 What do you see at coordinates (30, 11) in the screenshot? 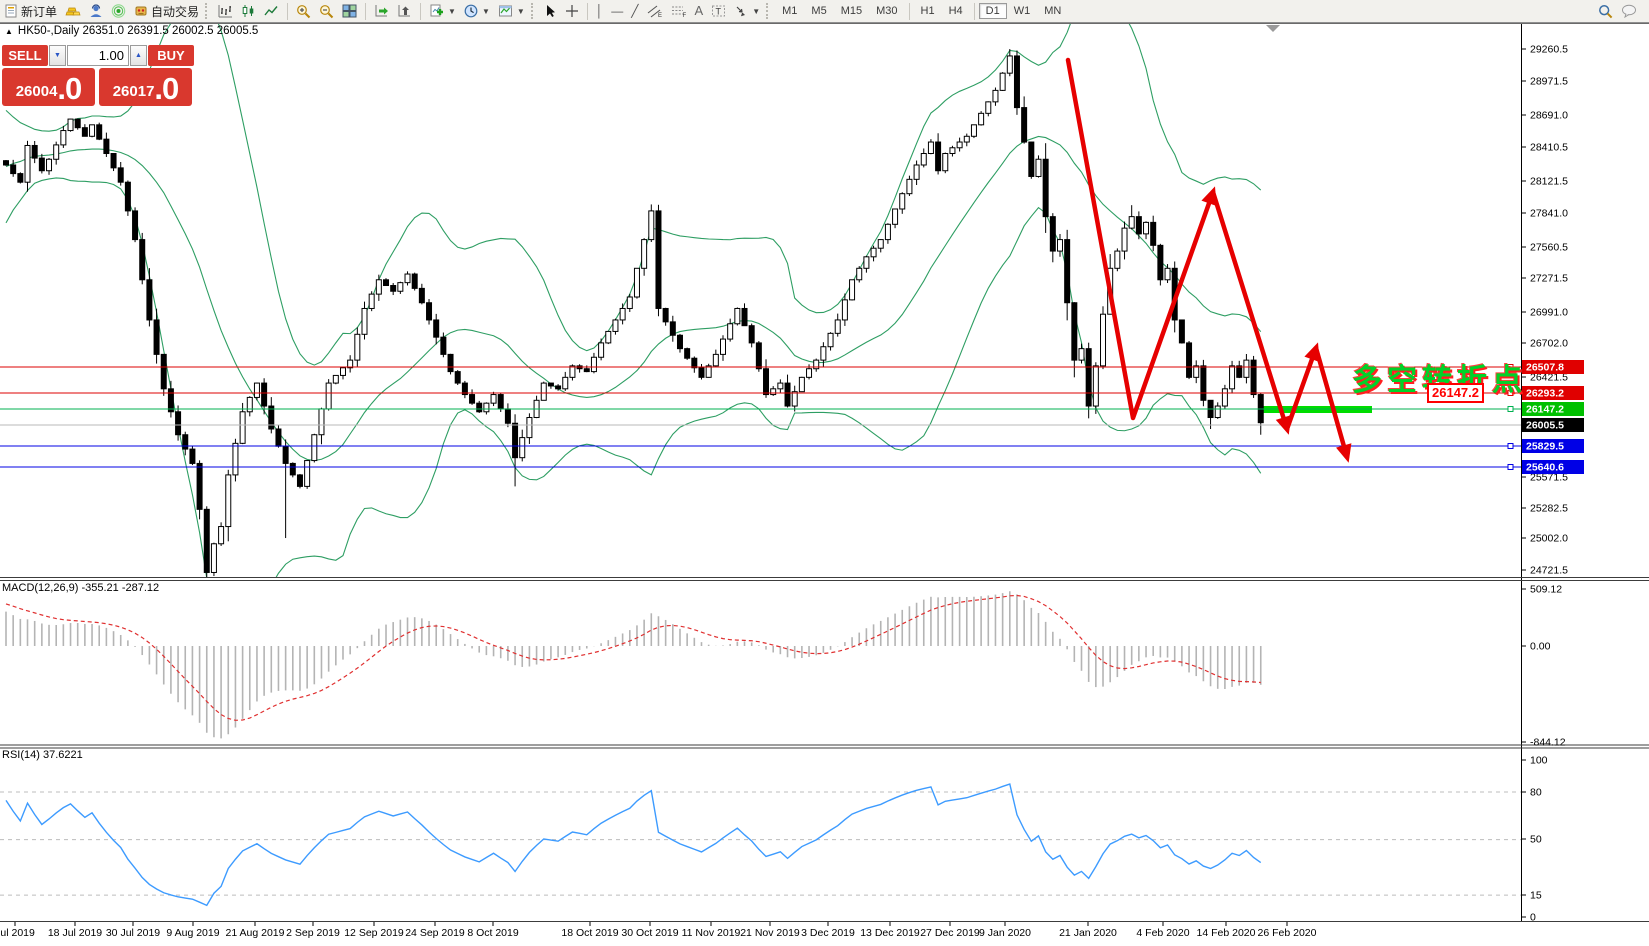
I see `new-order-button: 新订单` at bounding box center [30, 11].